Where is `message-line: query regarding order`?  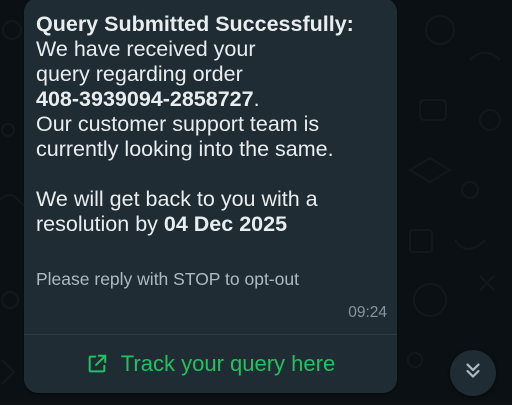 message-line: query regarding order is located at coordinates (139, 74).